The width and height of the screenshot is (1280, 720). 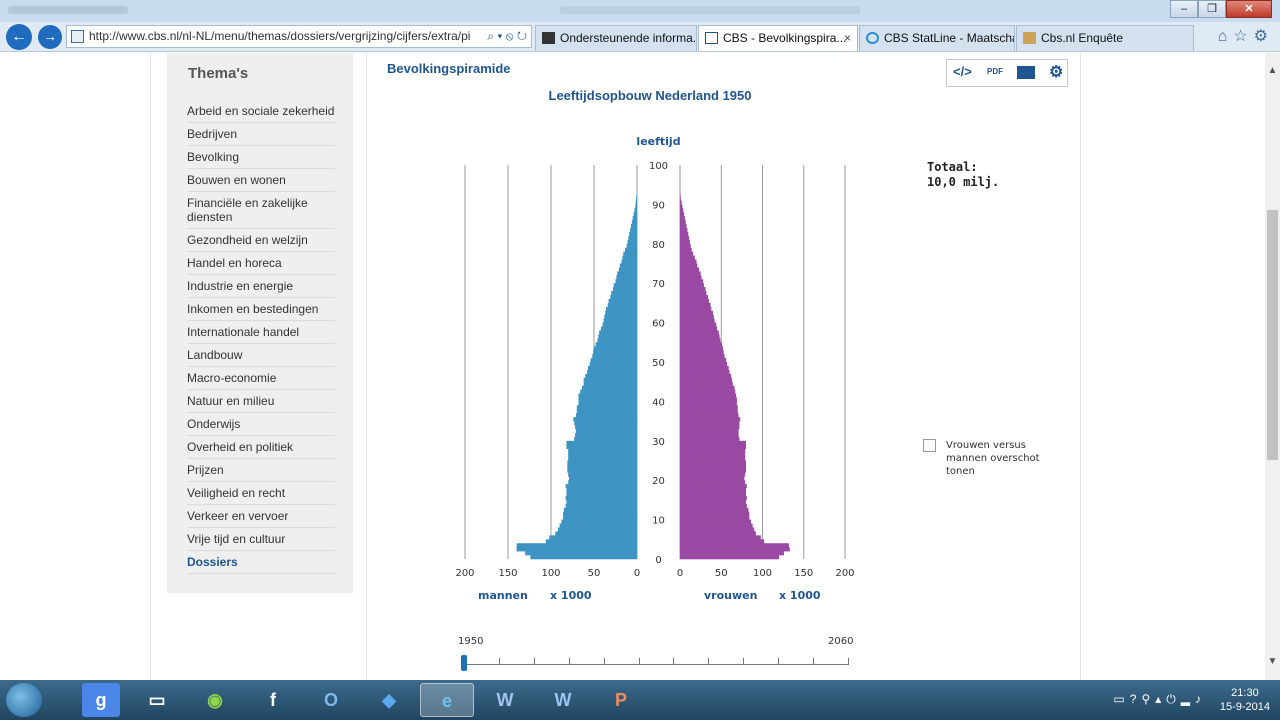 What do you see at coordinates (1026, 72) in the screenshot?
I see `image-icon` at bounding box center [1026, 72].